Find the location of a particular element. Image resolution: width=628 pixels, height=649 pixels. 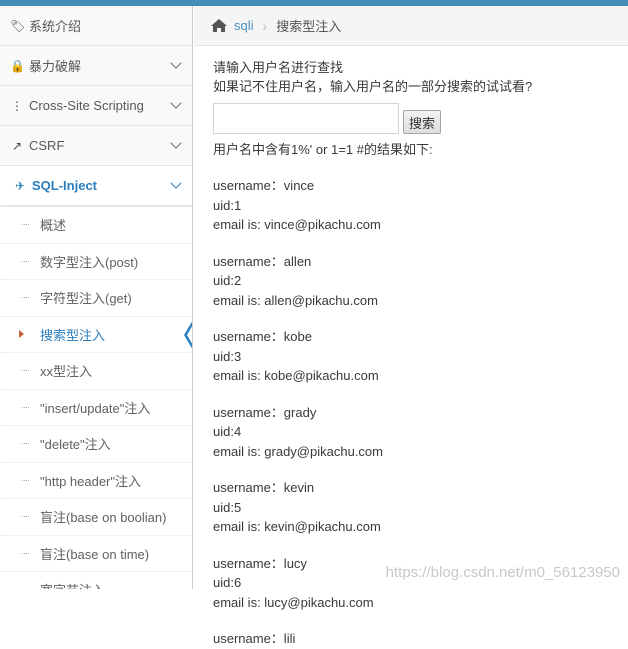

record-email: email is: kobe@pikachu.com is located at coordinates (296, 375).